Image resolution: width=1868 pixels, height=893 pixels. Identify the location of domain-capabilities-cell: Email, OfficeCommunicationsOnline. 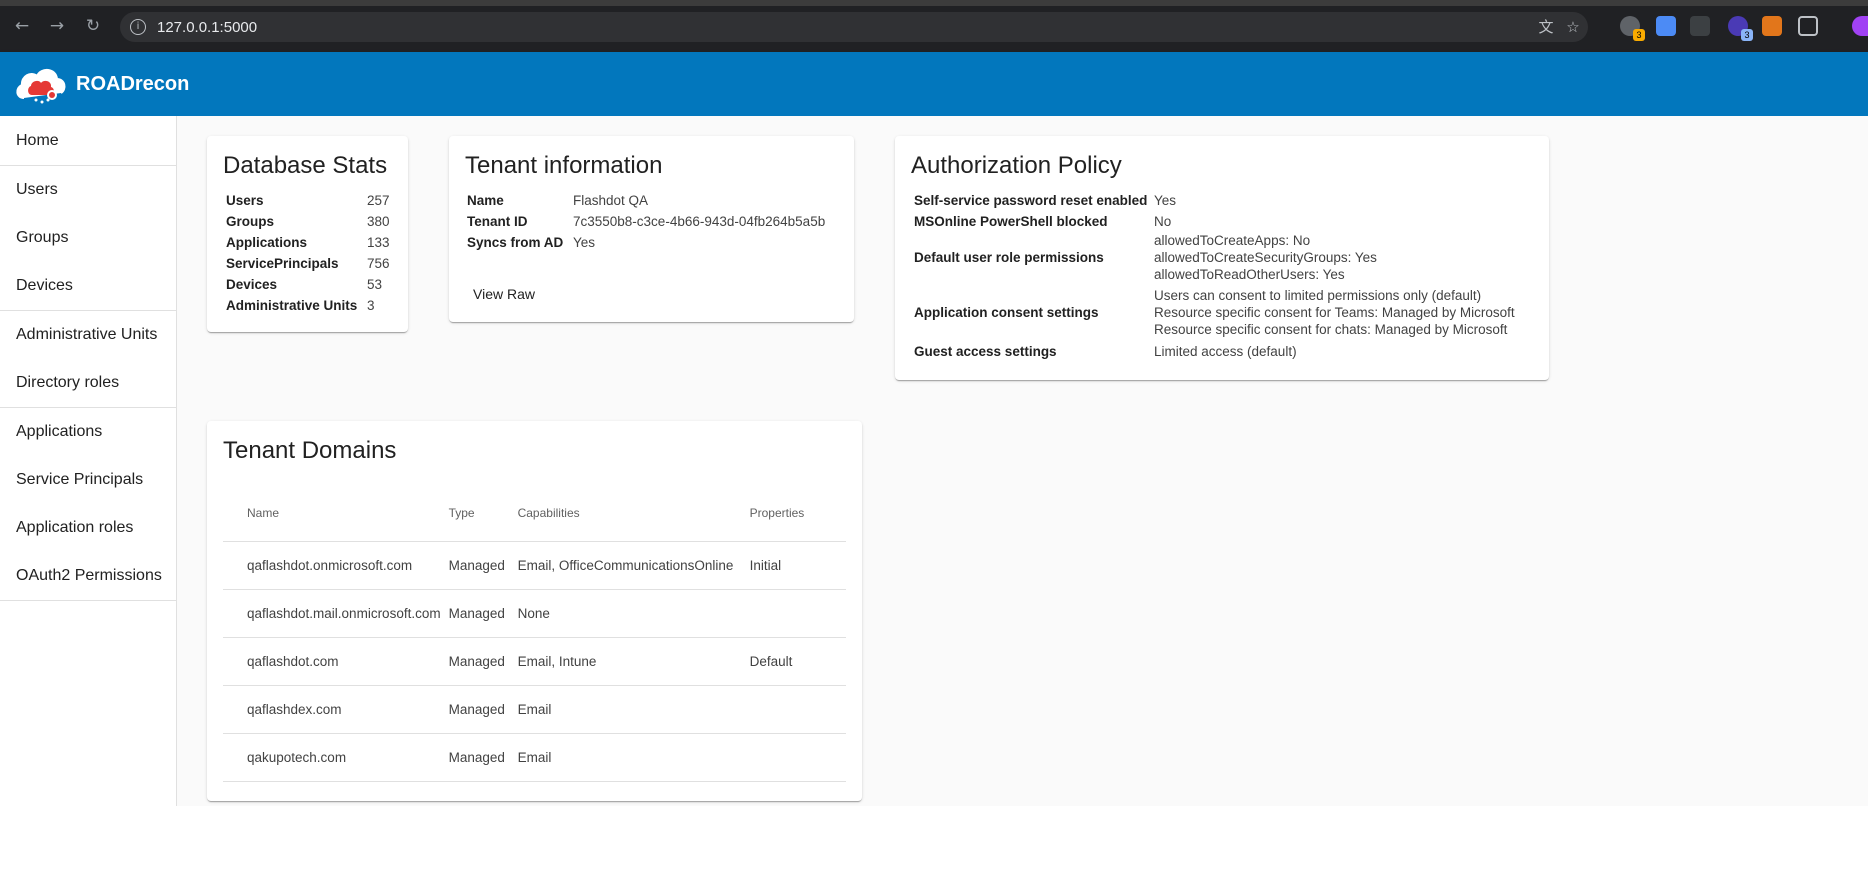
(629, 565).